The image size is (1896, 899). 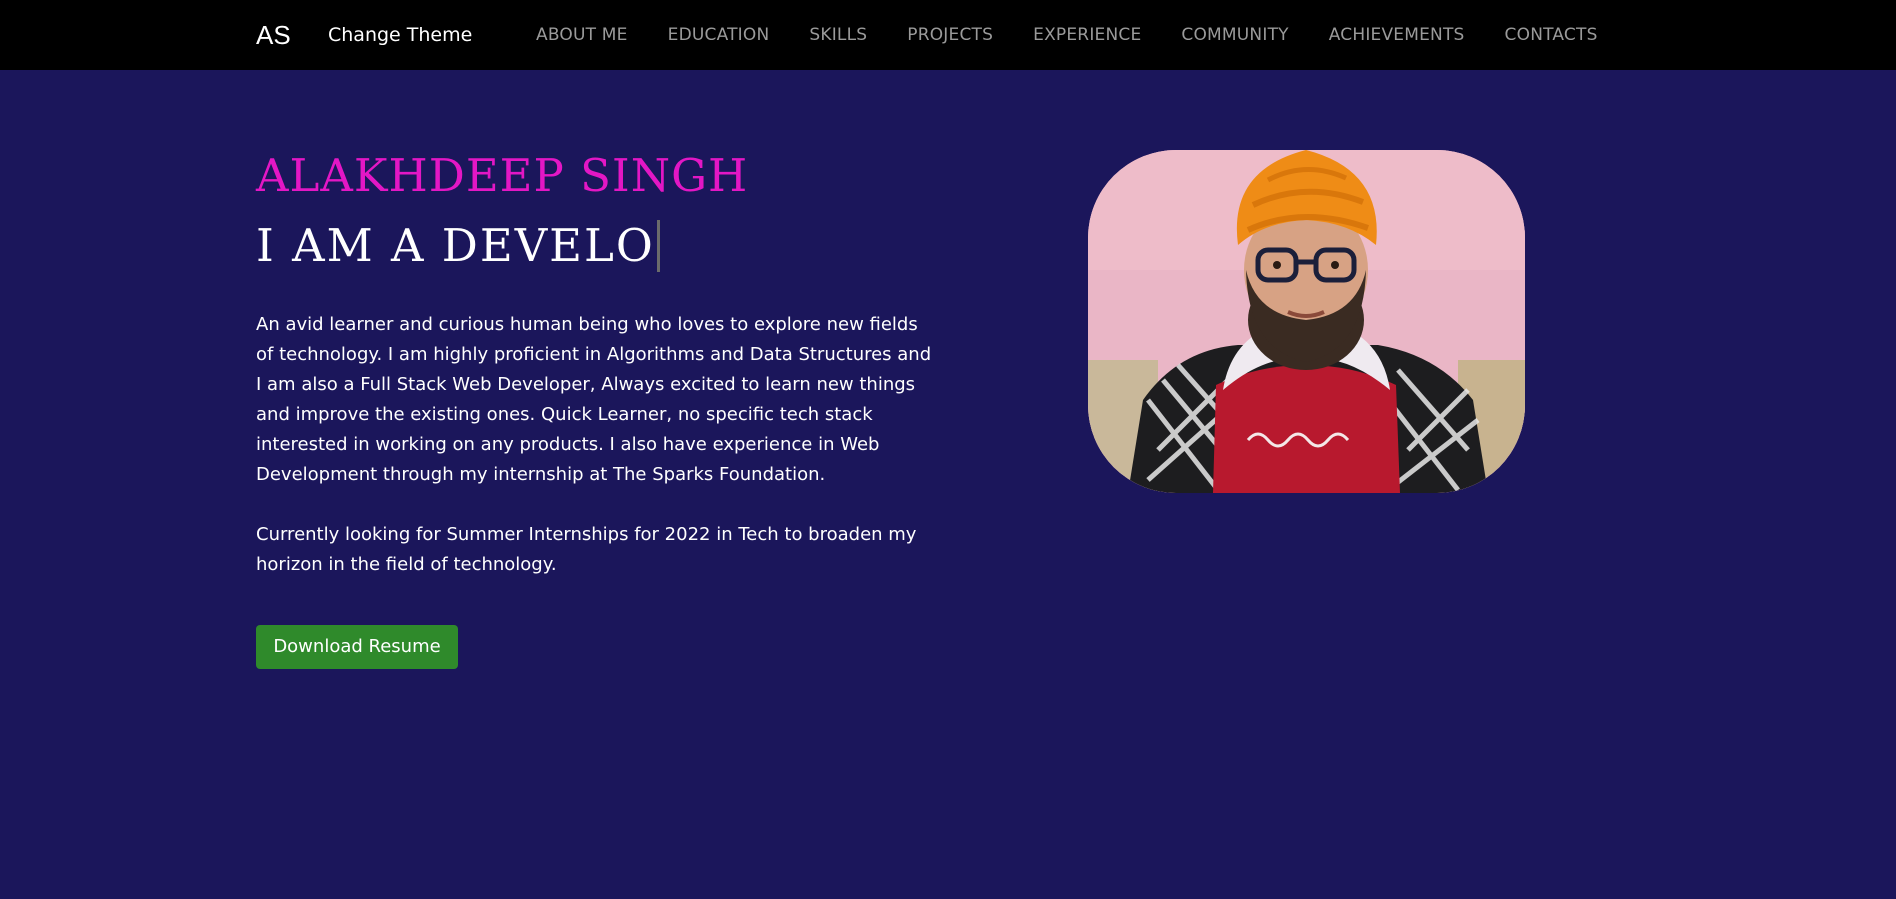 What do you see at coordinates (719, 35) in the screenshot?
I see `nav-link-education: EDUCATION` at bounding box center [719, 35].